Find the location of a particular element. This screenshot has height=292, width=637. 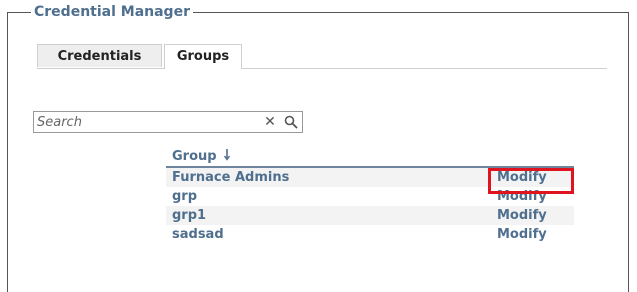

panel-title: Credential Manager is located at coordinates (112, 12).